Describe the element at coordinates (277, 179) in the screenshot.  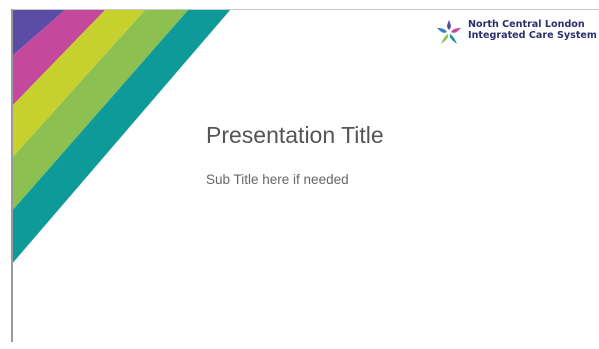
I see `presentation-subtitle: Sub Title here if needed` at that location.